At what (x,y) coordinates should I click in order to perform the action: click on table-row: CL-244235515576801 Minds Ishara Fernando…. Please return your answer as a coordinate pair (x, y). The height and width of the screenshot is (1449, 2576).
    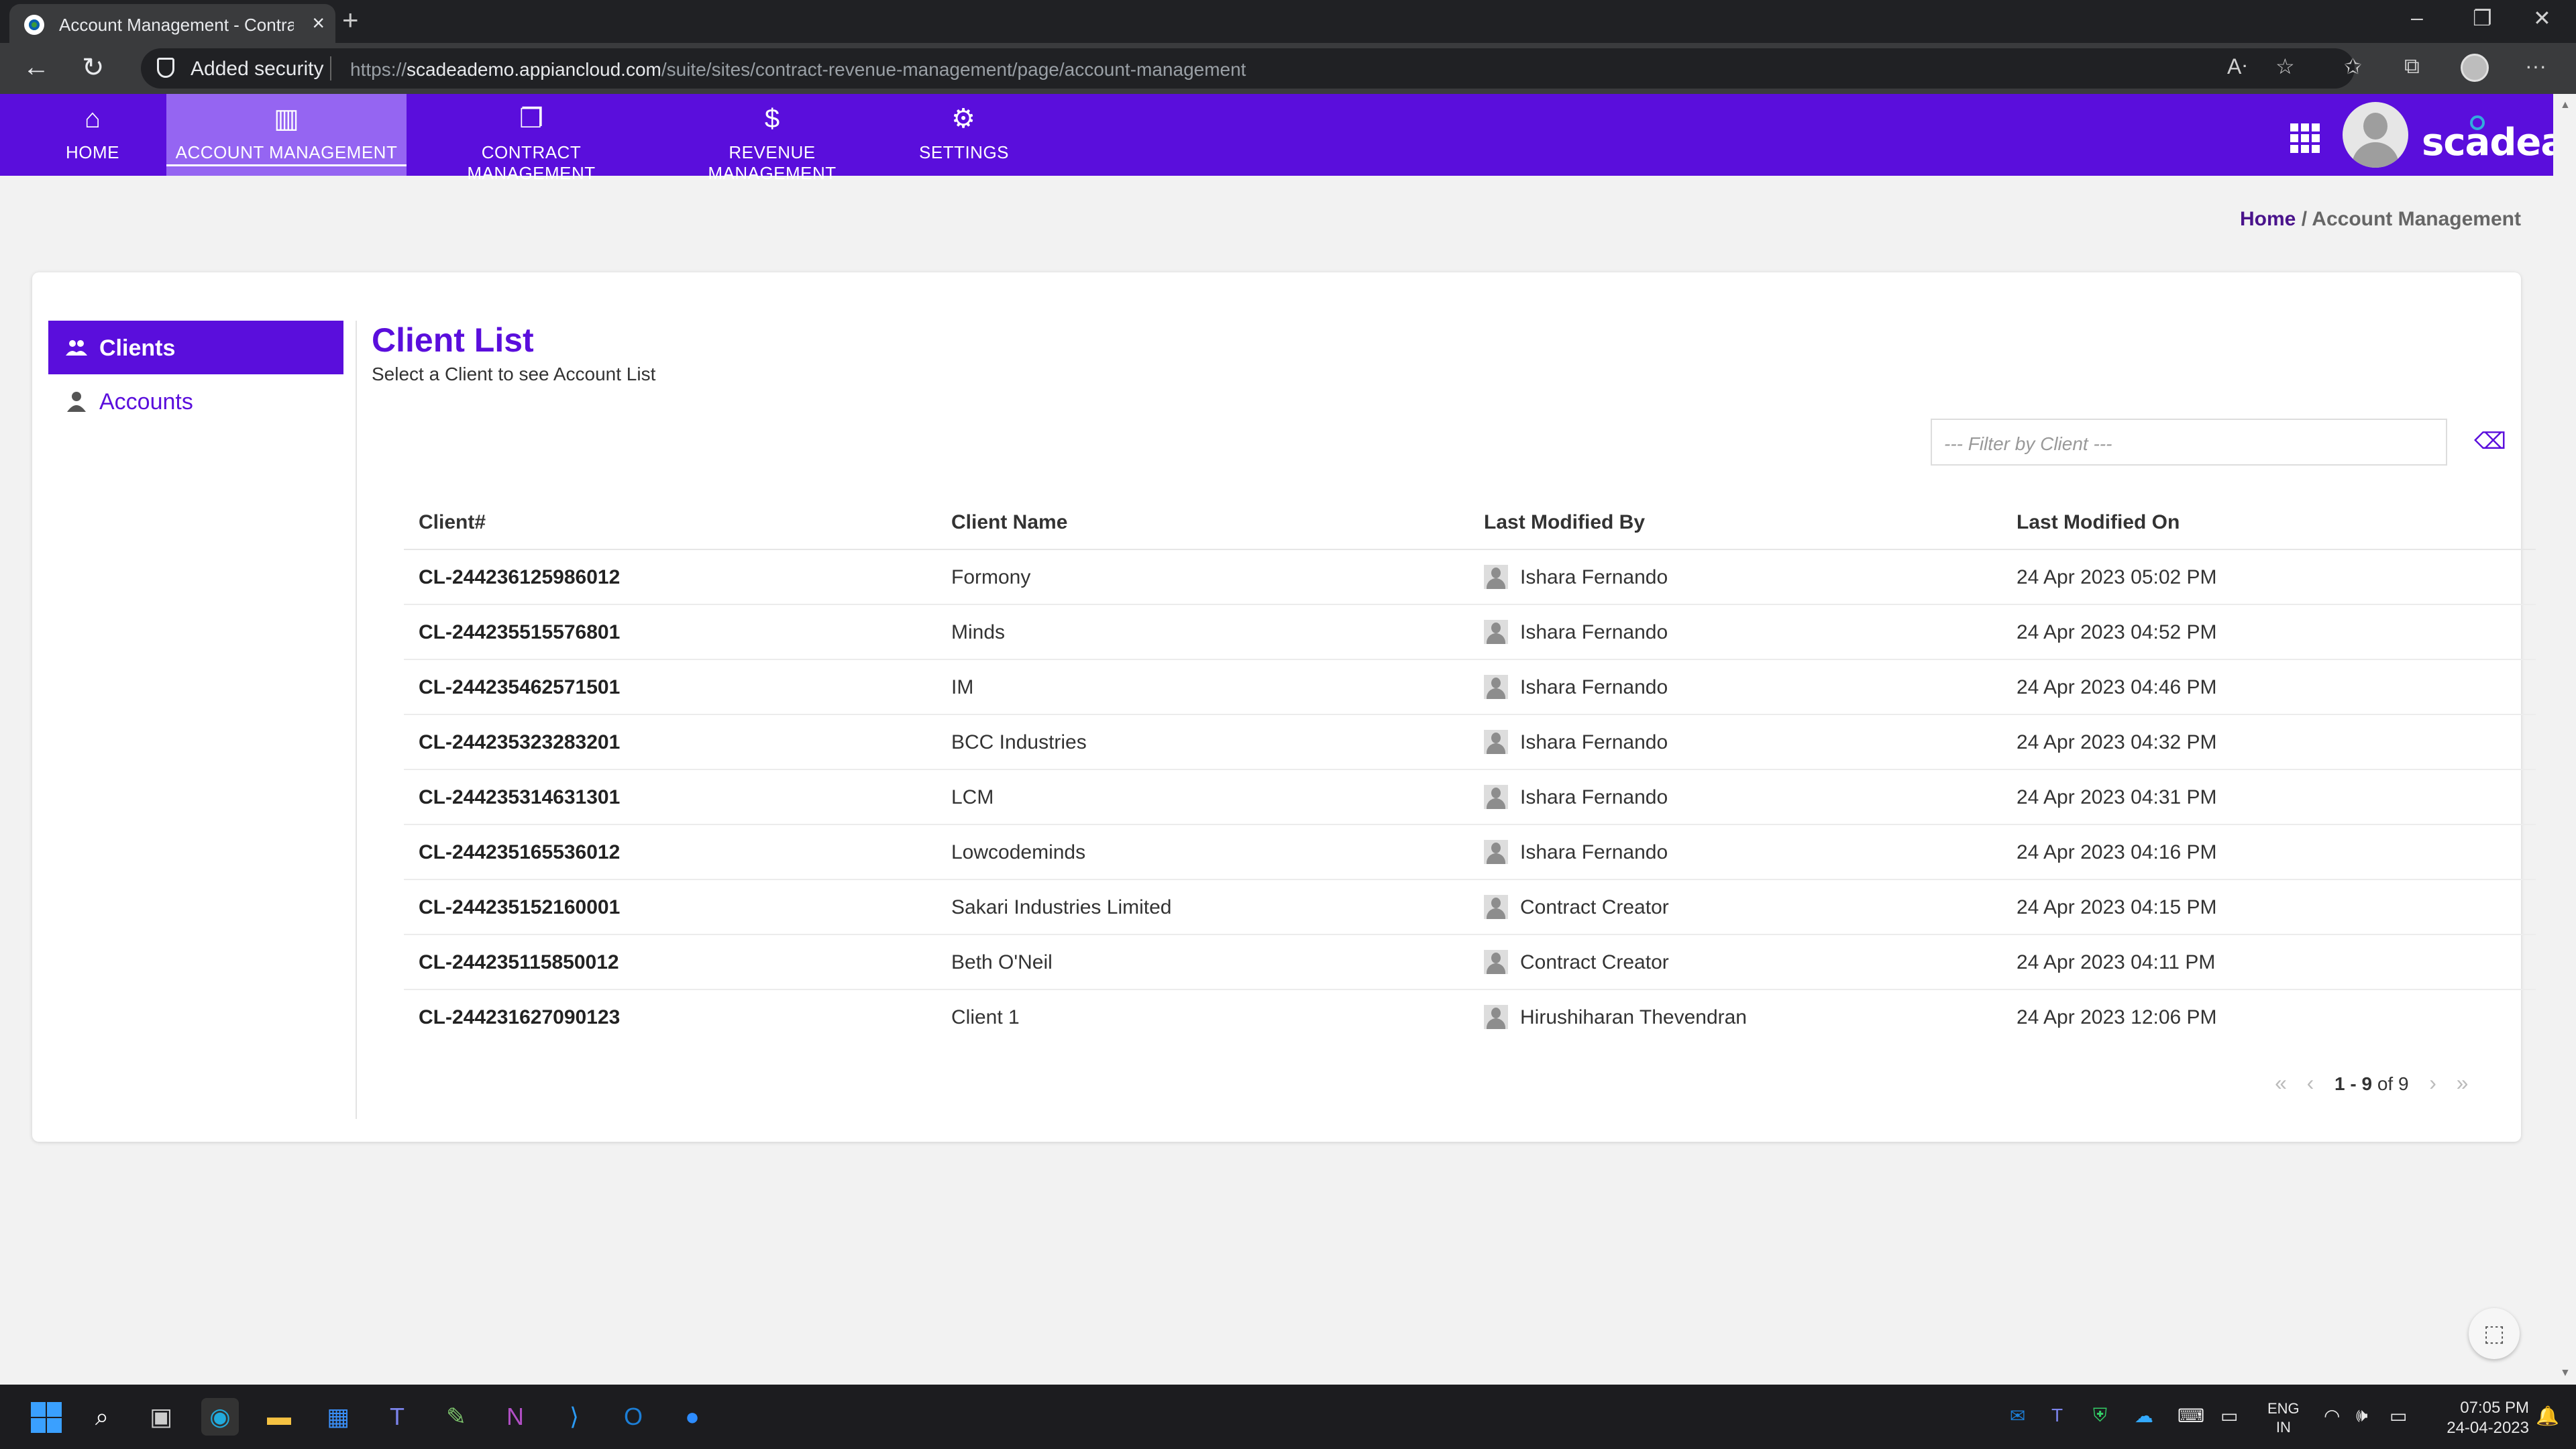
    Looking at the image, I should click on (1470, 632).